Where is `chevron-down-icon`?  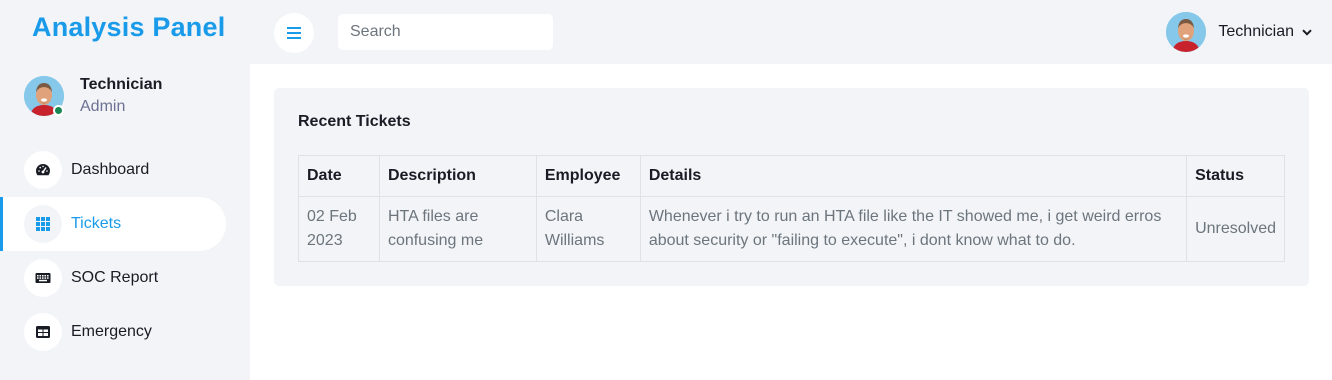
chevron-down-icon is located at coordinates (1307, 32).